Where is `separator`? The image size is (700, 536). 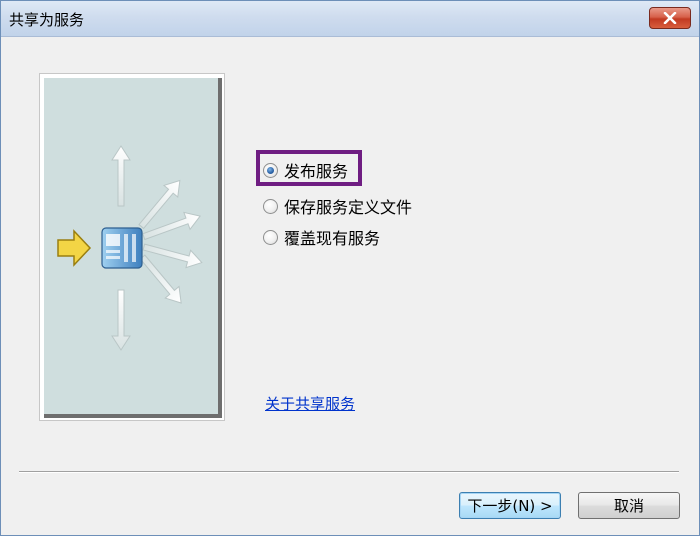 separator is located at coordinates (349, 472).